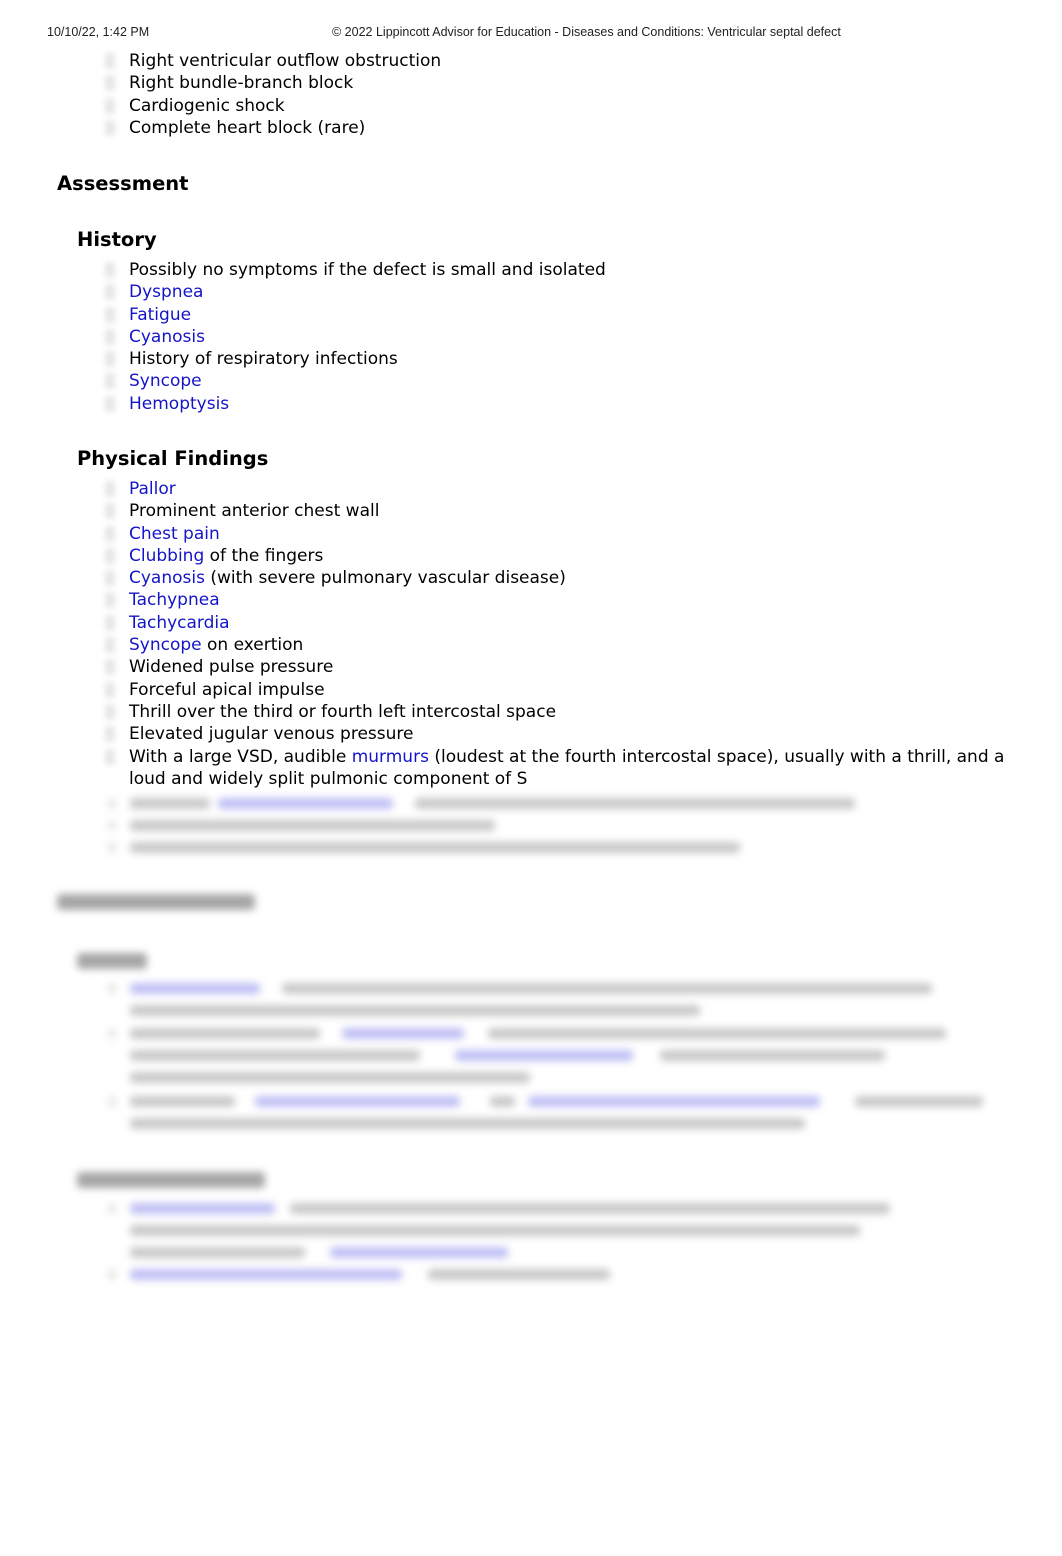  Describe the element at coordinates (569, 734) in the screenshot. I see `physical-finding-item: Elevated jugular venous pressure` at that location.